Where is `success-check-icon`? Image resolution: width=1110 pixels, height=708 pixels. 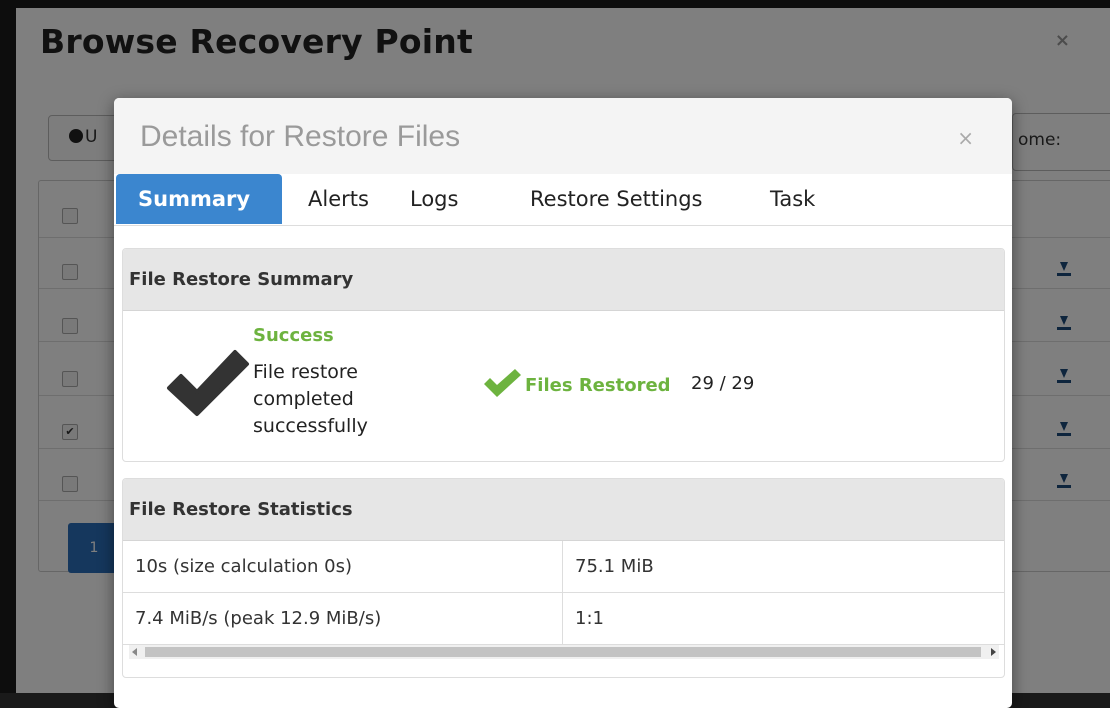 success-check-icon is located at coordinates (502, 383).